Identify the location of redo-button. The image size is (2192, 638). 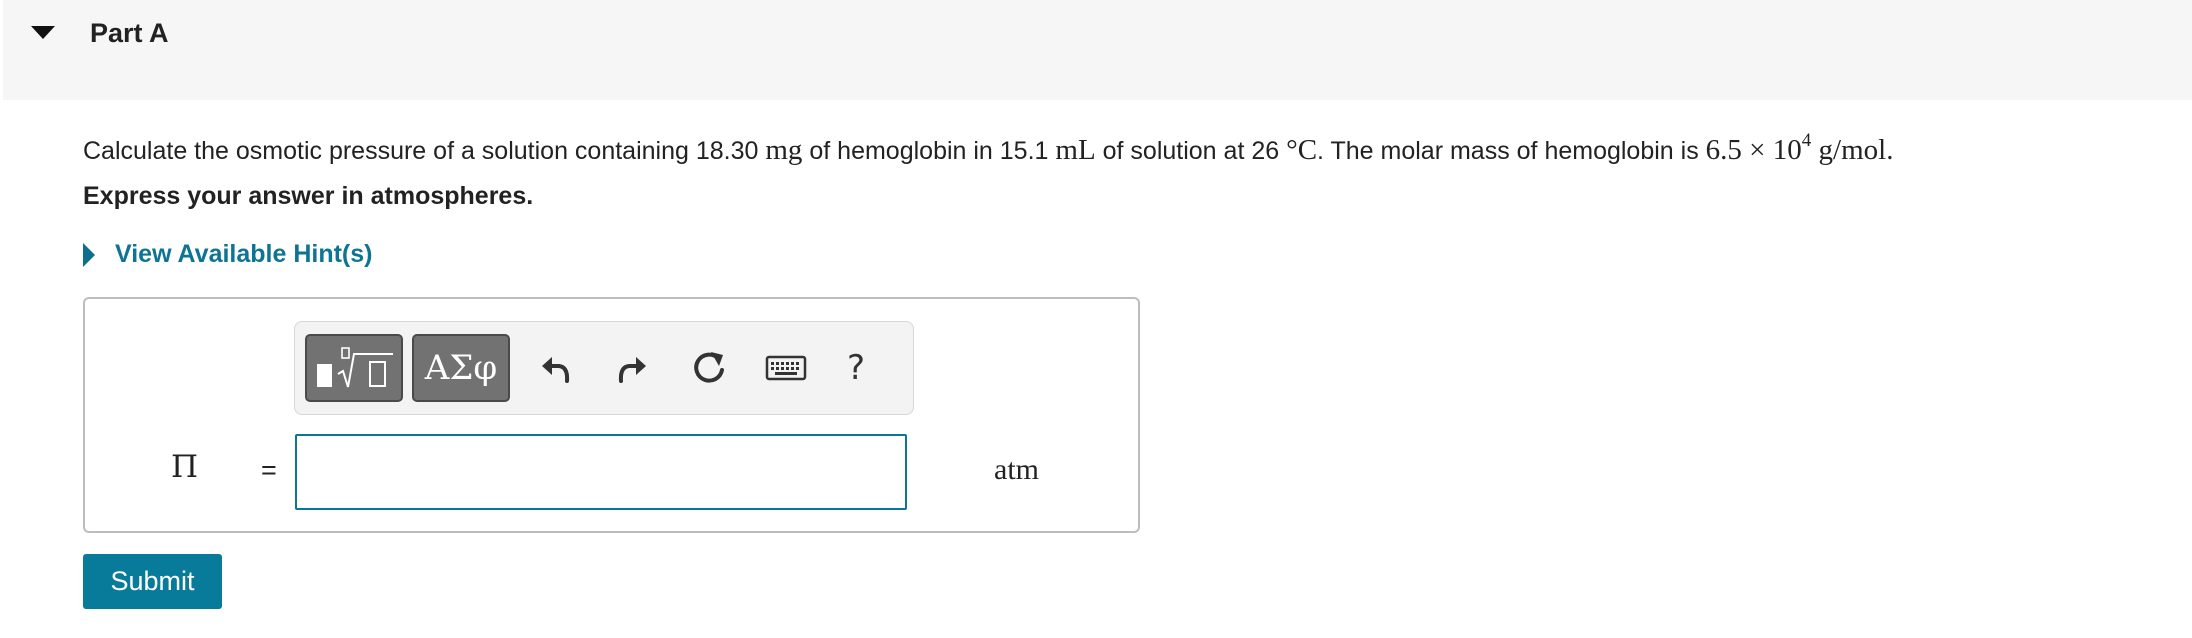
(632, 368).